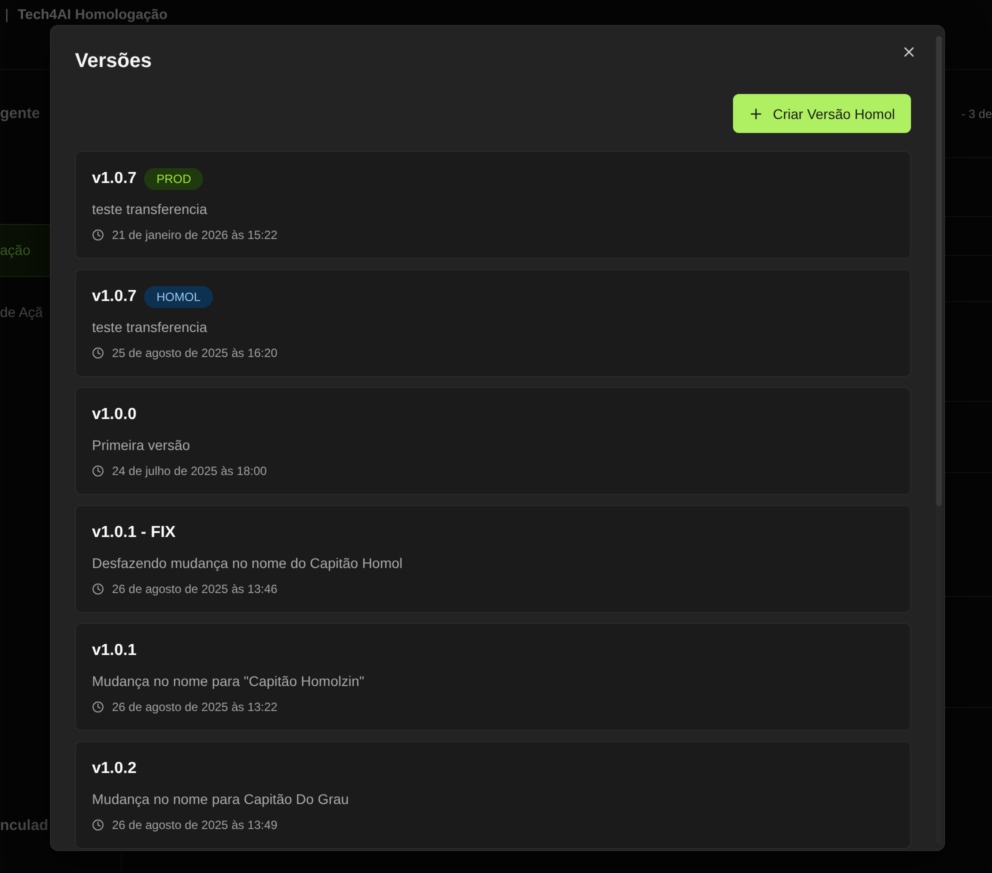  I want to click on section-heading: nculad, so click(24, 826).